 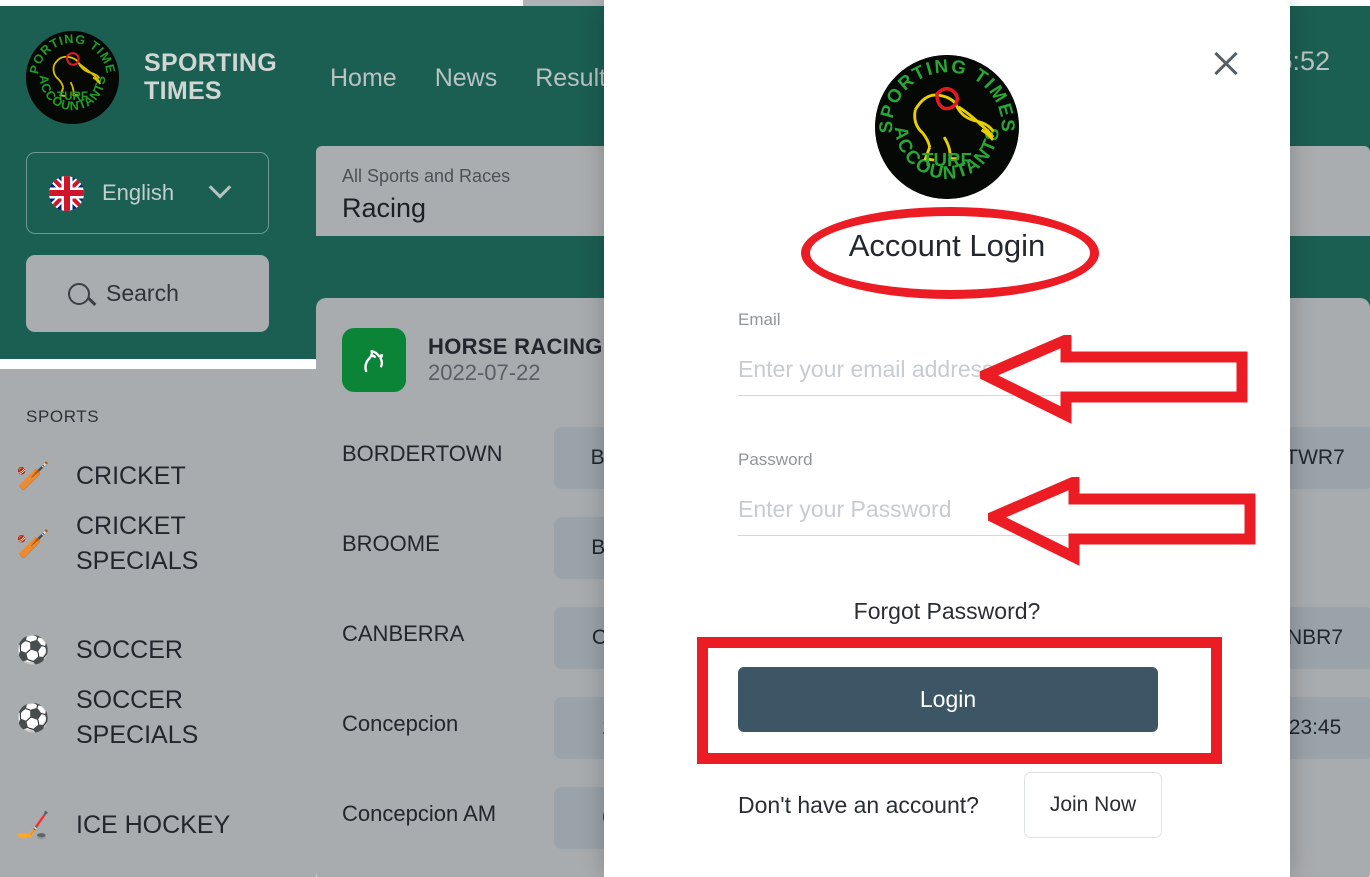 I want to click on brand-logo-icon: ~SPORTING TIMES~ ACCOUNTANTS TURF, so click(x=72, y=77).